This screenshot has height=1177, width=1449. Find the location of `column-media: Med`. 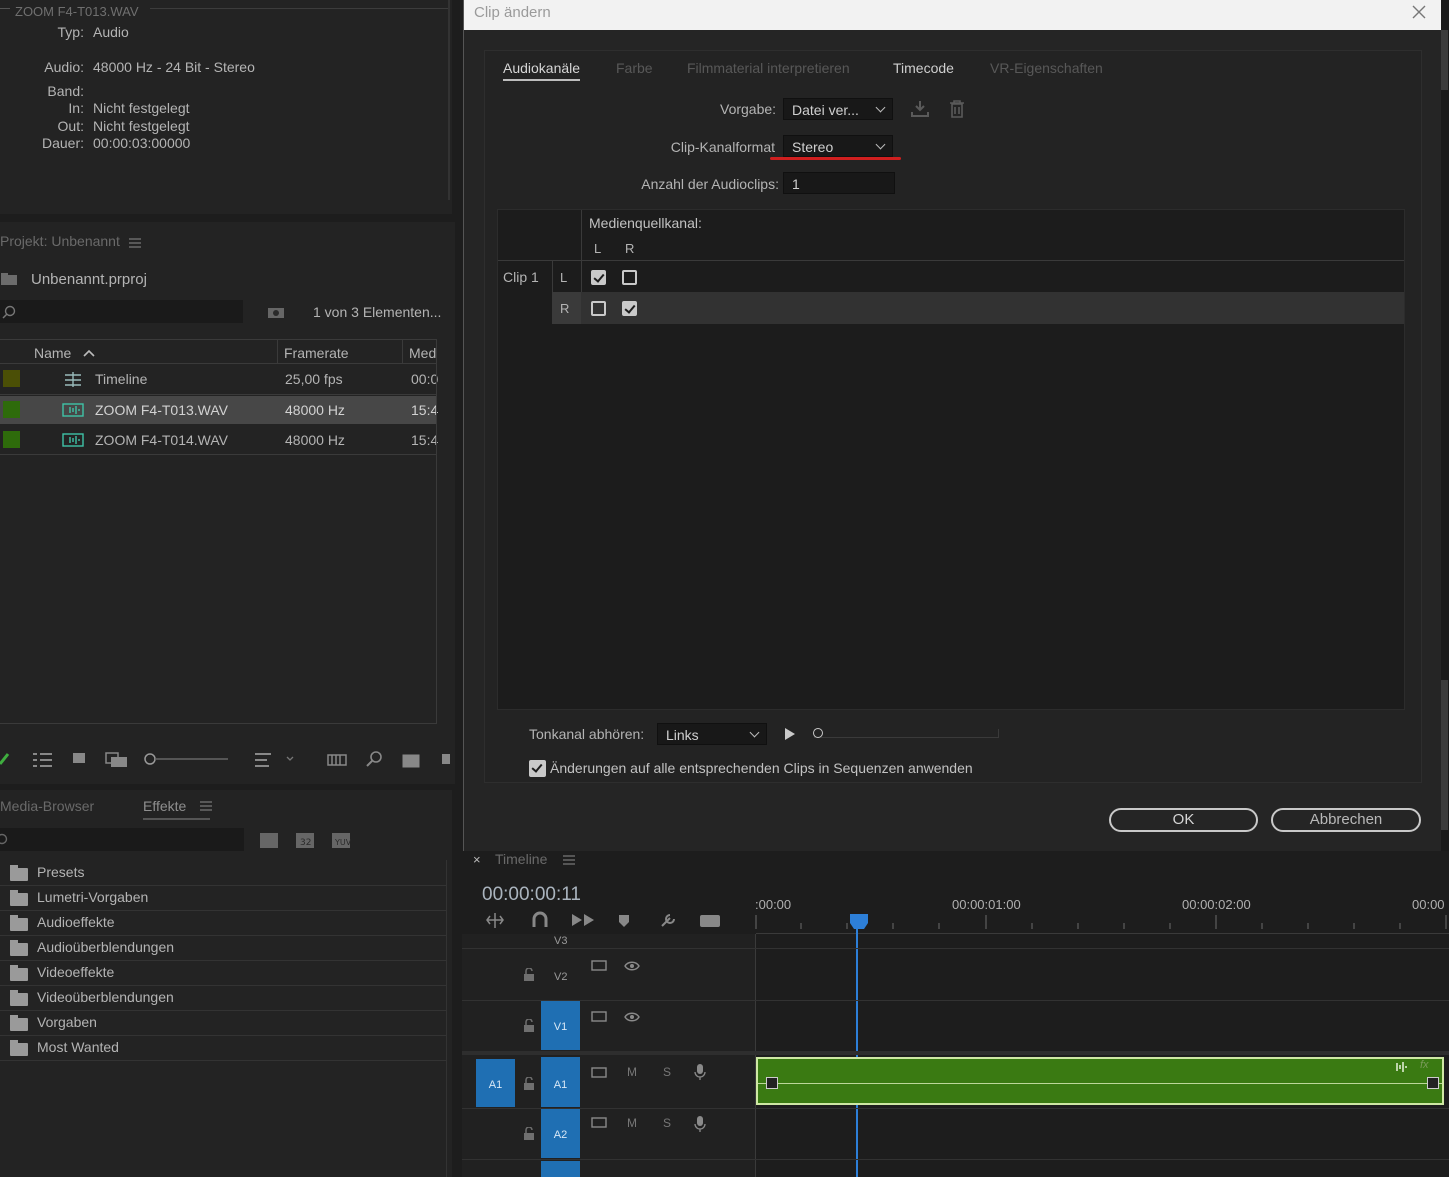

column-media: Med is located at coordinates (422, 353).